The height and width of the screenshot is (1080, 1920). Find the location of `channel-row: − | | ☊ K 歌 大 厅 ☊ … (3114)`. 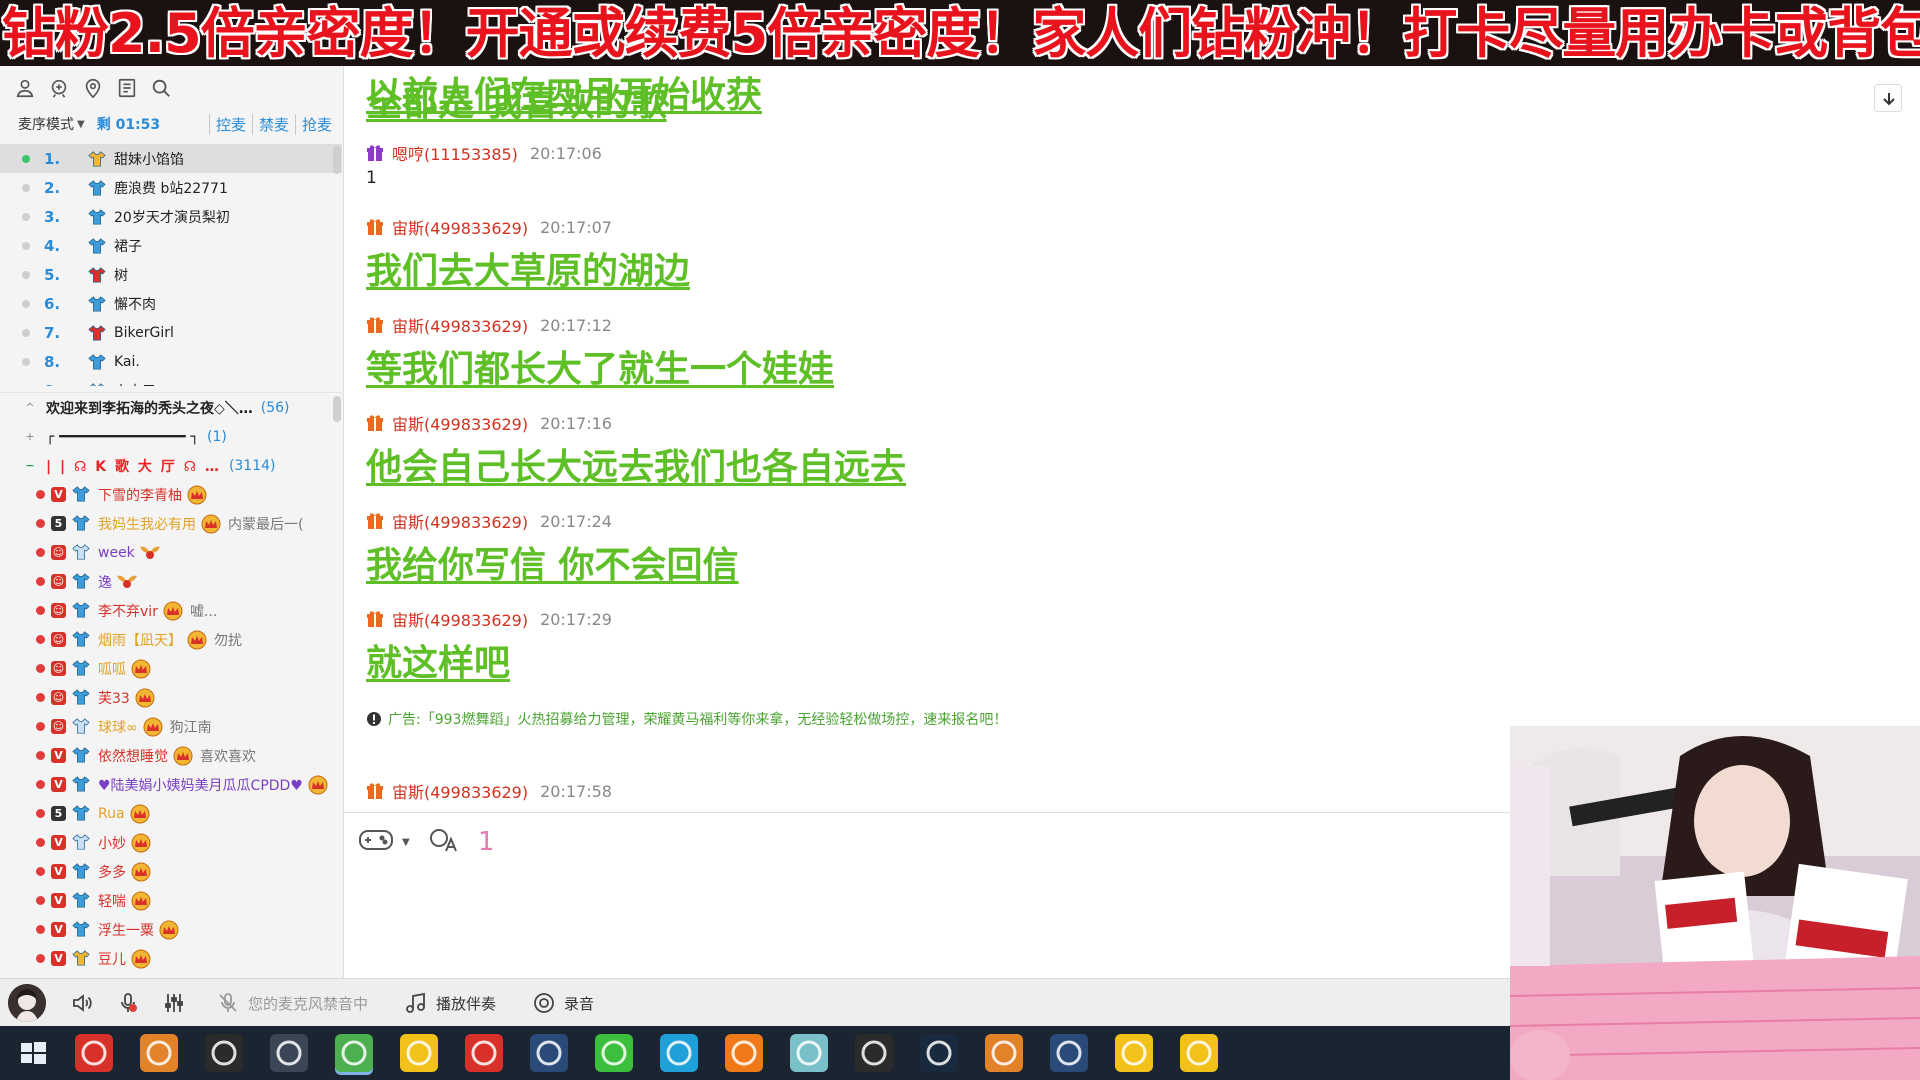

channel-row: − | | ☊ K 歌 大 厅 ☊ … (3114) is located at coordinates (171, 465).